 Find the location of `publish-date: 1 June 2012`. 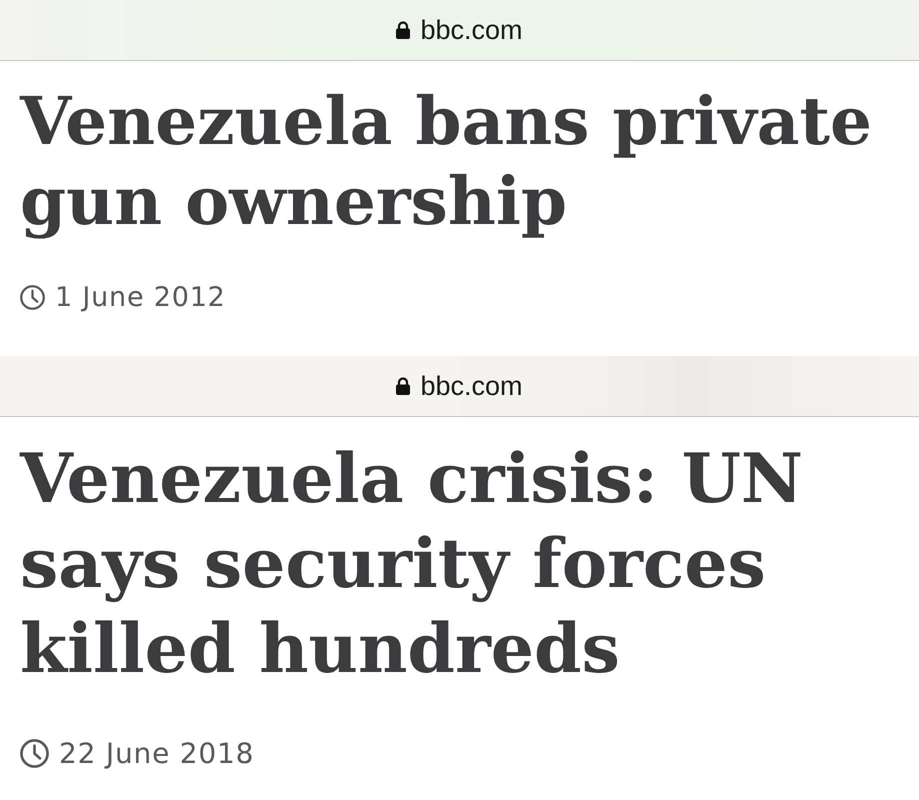

publish-date: 1 June 2012 is located at coordinates (140, 297).